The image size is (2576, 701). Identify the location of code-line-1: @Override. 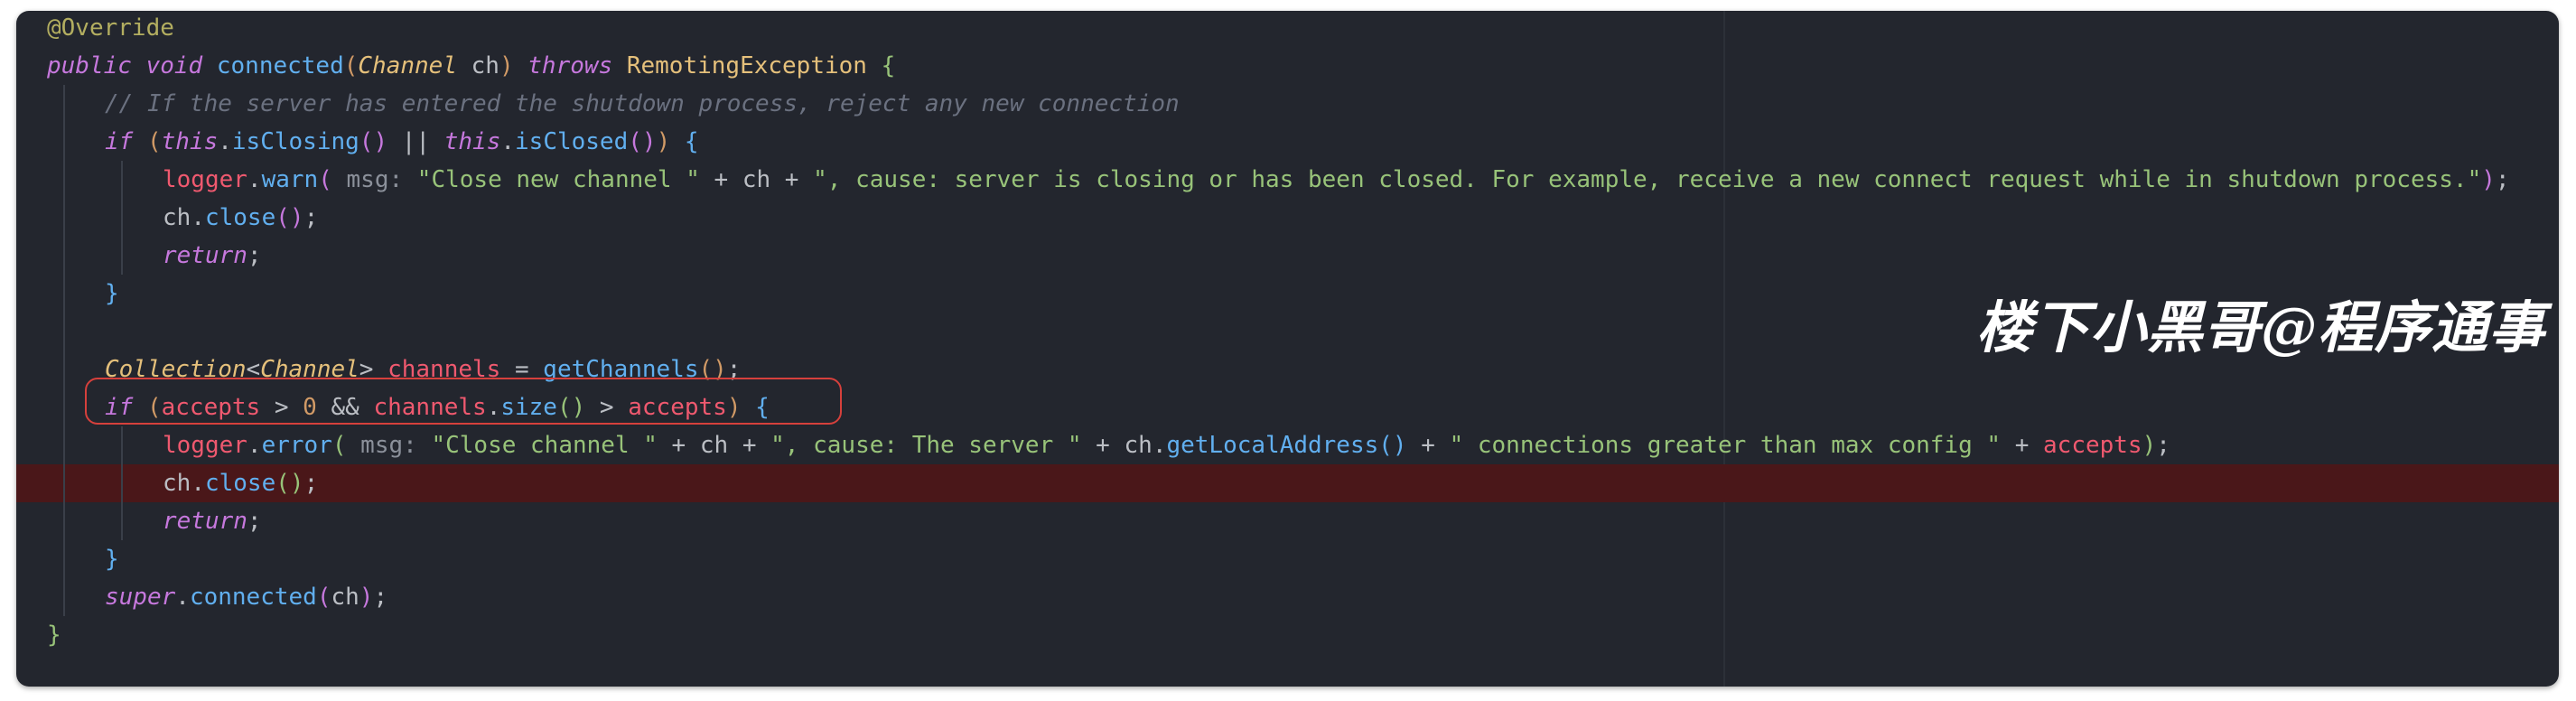
(1287, 29).